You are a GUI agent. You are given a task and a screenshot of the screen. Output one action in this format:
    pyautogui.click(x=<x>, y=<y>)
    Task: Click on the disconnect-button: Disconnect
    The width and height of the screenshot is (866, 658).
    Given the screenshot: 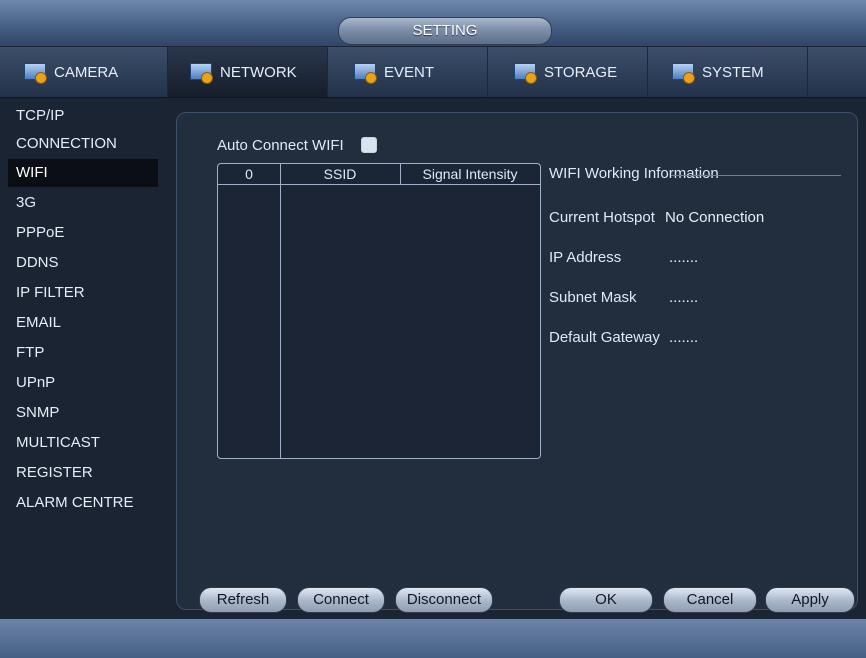 What is the action you would take?
    pyautogui.click(x=444, y=600)
    